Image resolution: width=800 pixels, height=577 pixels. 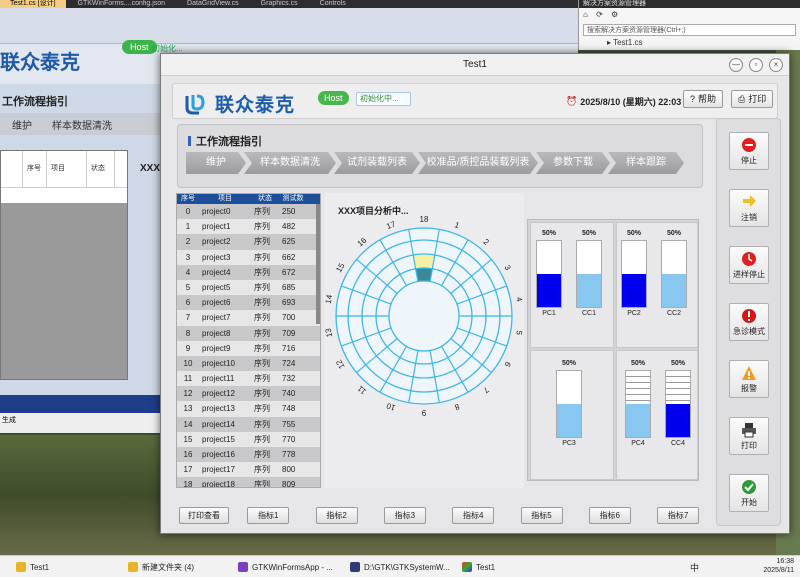 I want to click on side-button-start: 开始, so click(x=749, y=493).